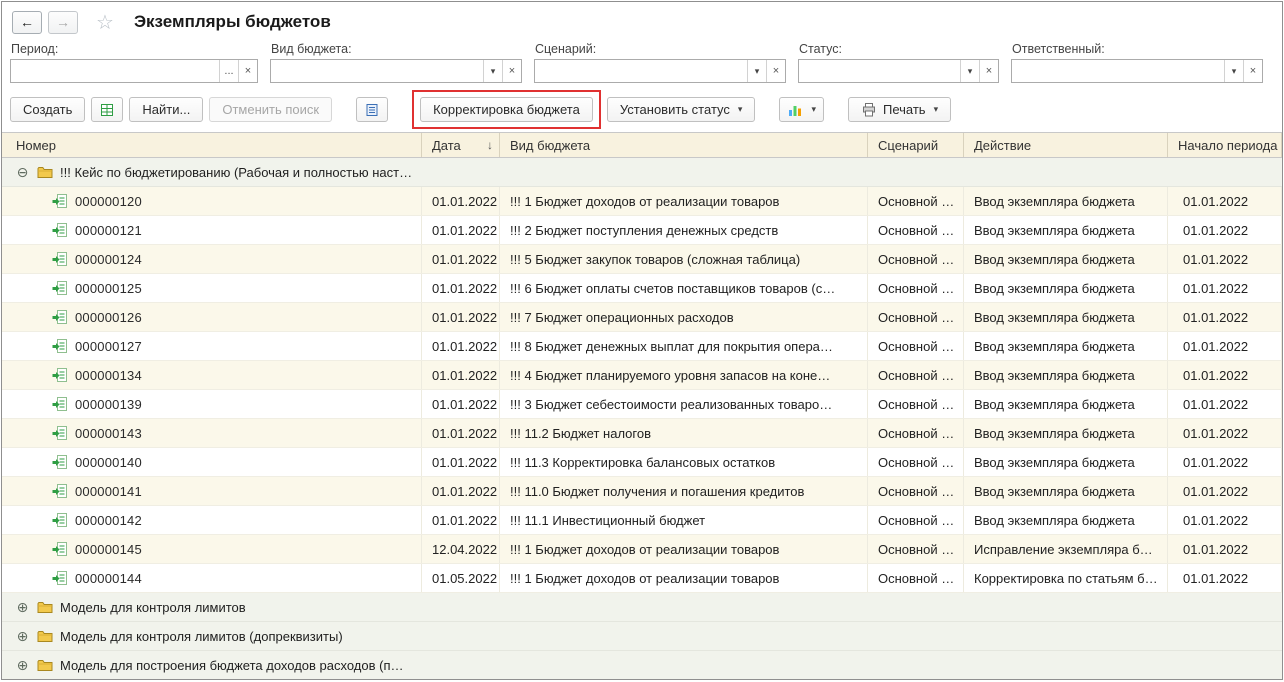 The width and height of the screenshot is (1284, 682). Describe the element at coordinates (684, 145) in the screenshot. I see `column-header-budget-type: Вид бюджета` at that location.